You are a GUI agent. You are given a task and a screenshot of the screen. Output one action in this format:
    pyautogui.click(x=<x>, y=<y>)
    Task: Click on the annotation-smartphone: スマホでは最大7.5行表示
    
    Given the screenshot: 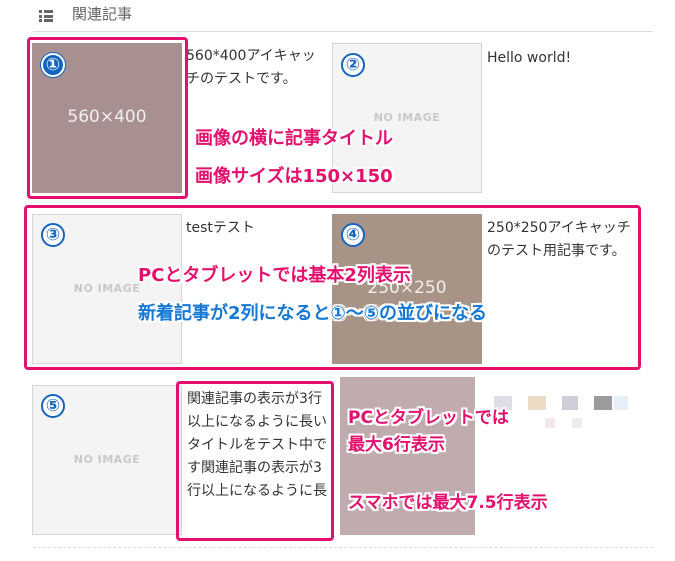 What is the action you would take?
    pyautogui.click(x=448, y=503)
    